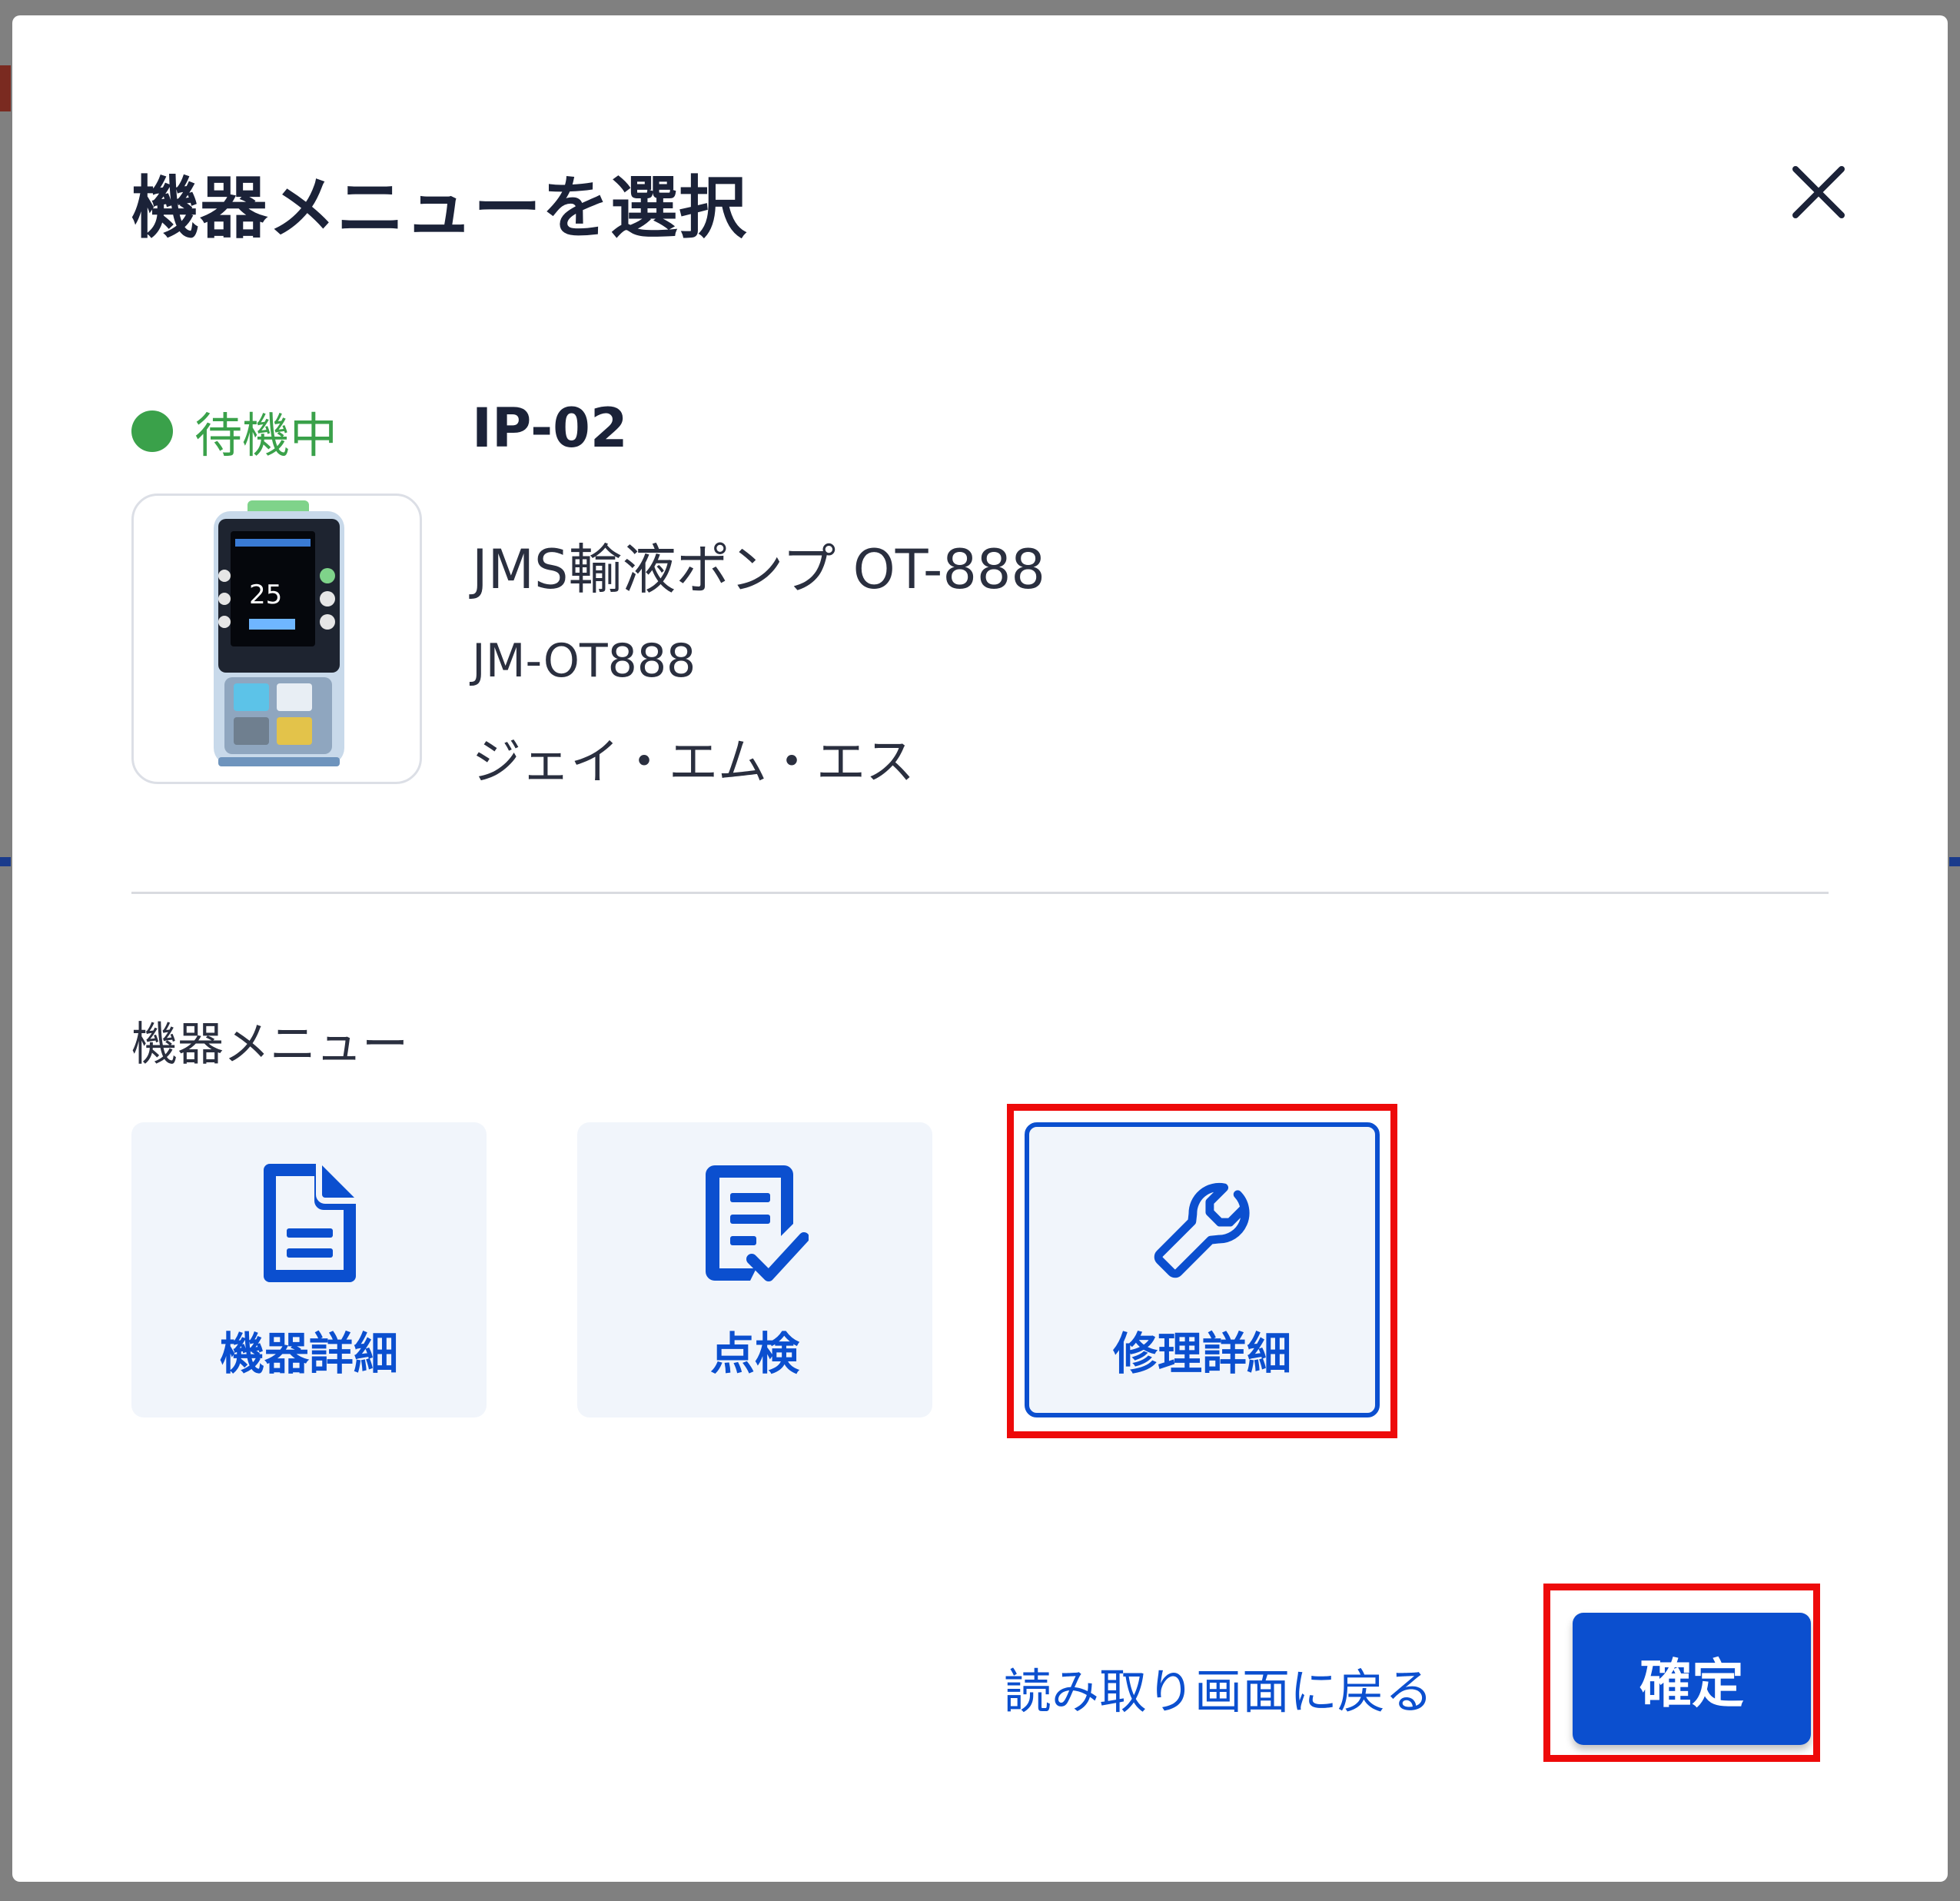 The width and height of the screenshot is (1960, 1901). Describe the element at coordinates (584, 661) in the screenshot. I see `device-model: JM-OT888` at that location.